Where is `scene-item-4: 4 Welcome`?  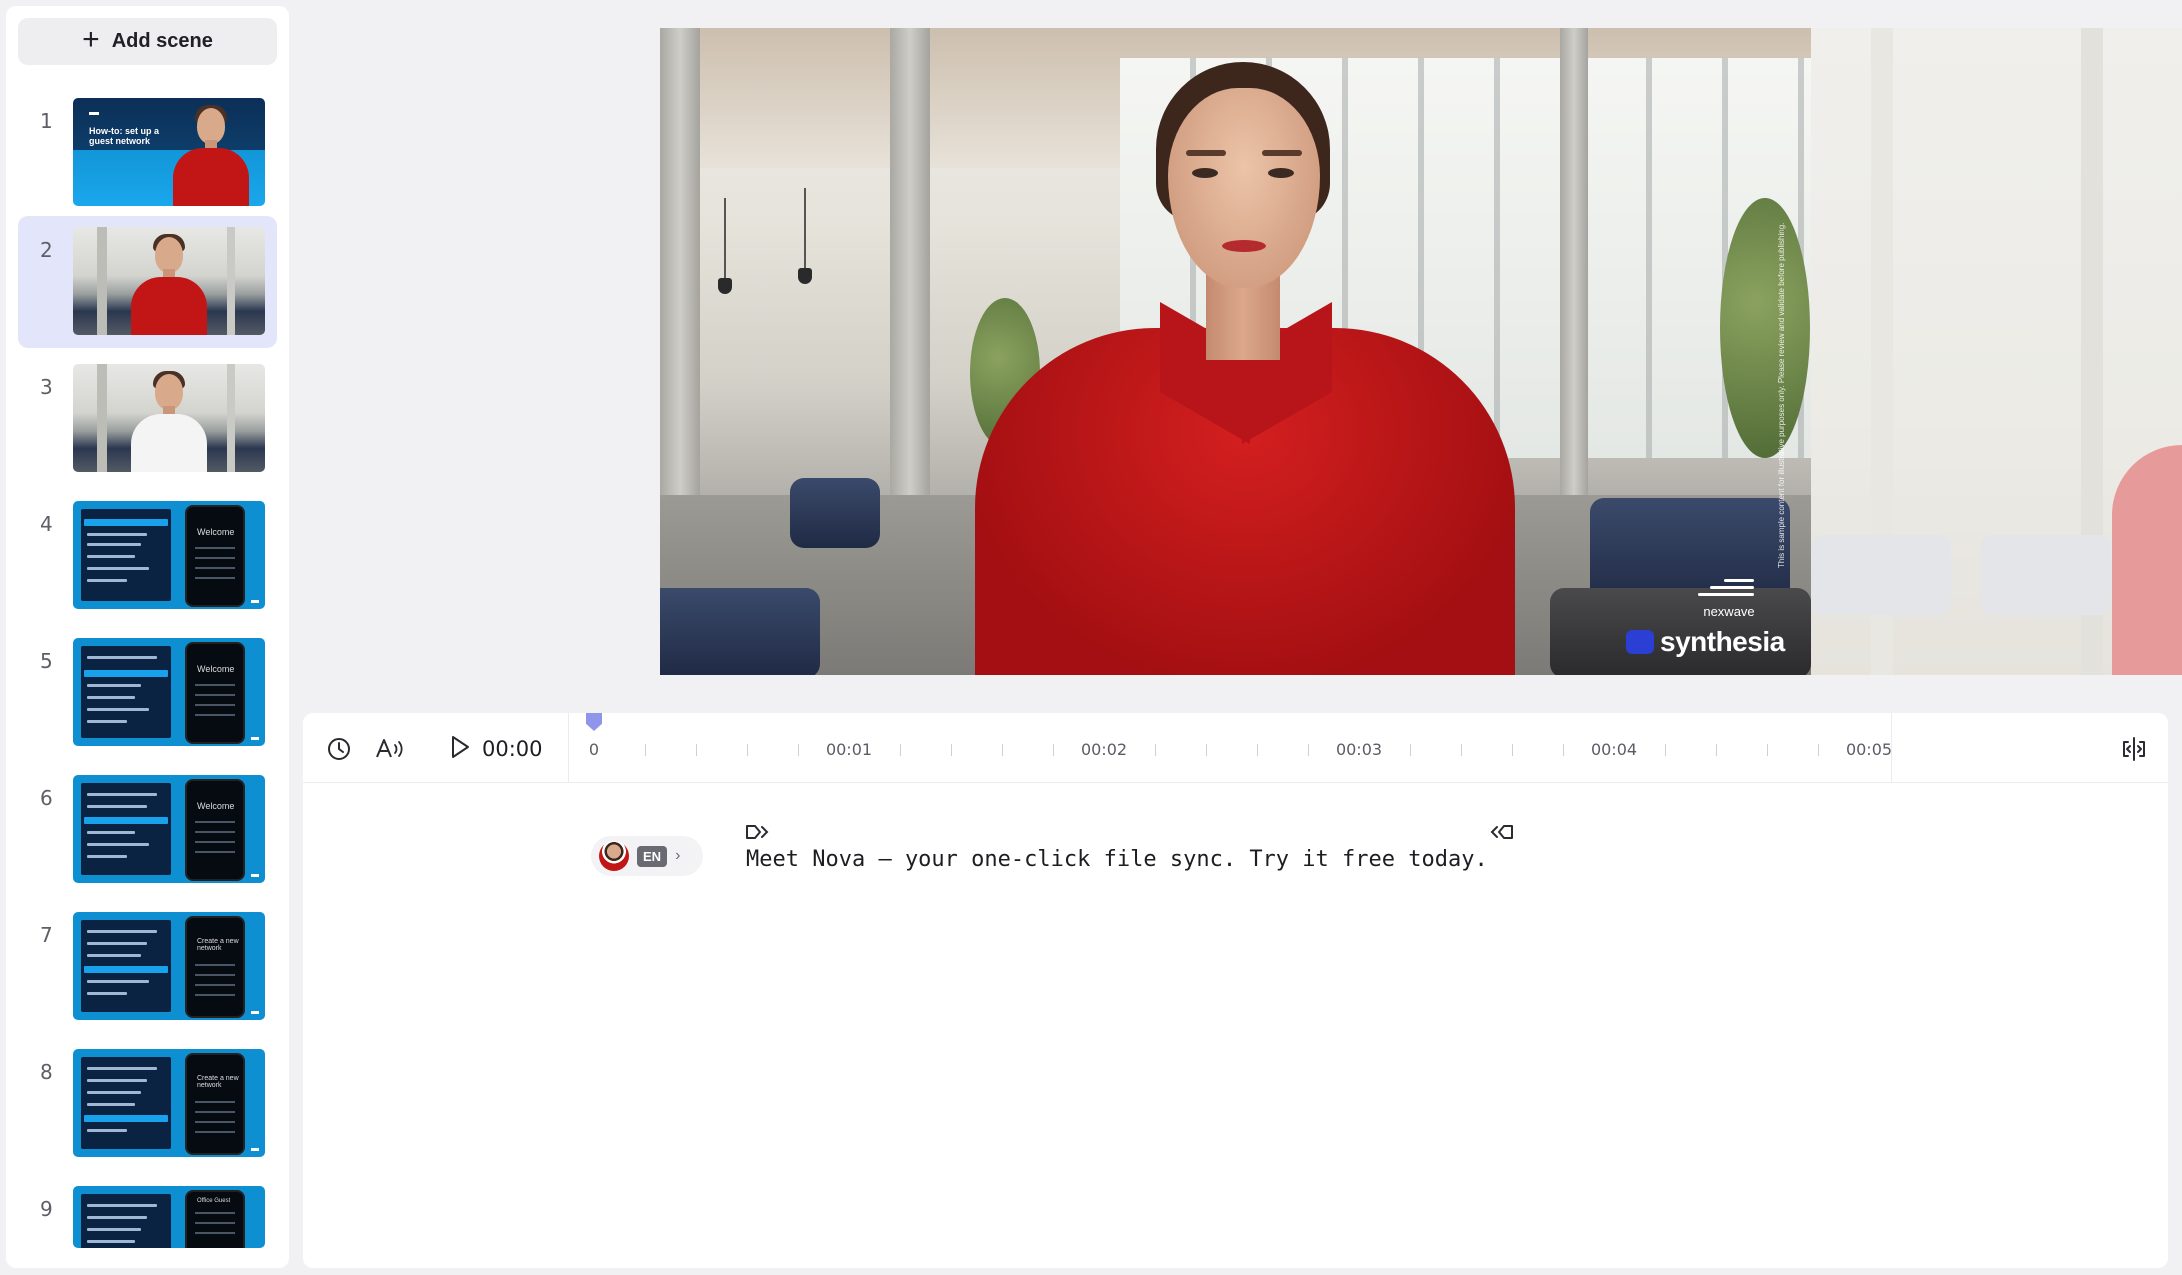 scene-item-4: 4 Welcome is located at coordinates (147, 556).